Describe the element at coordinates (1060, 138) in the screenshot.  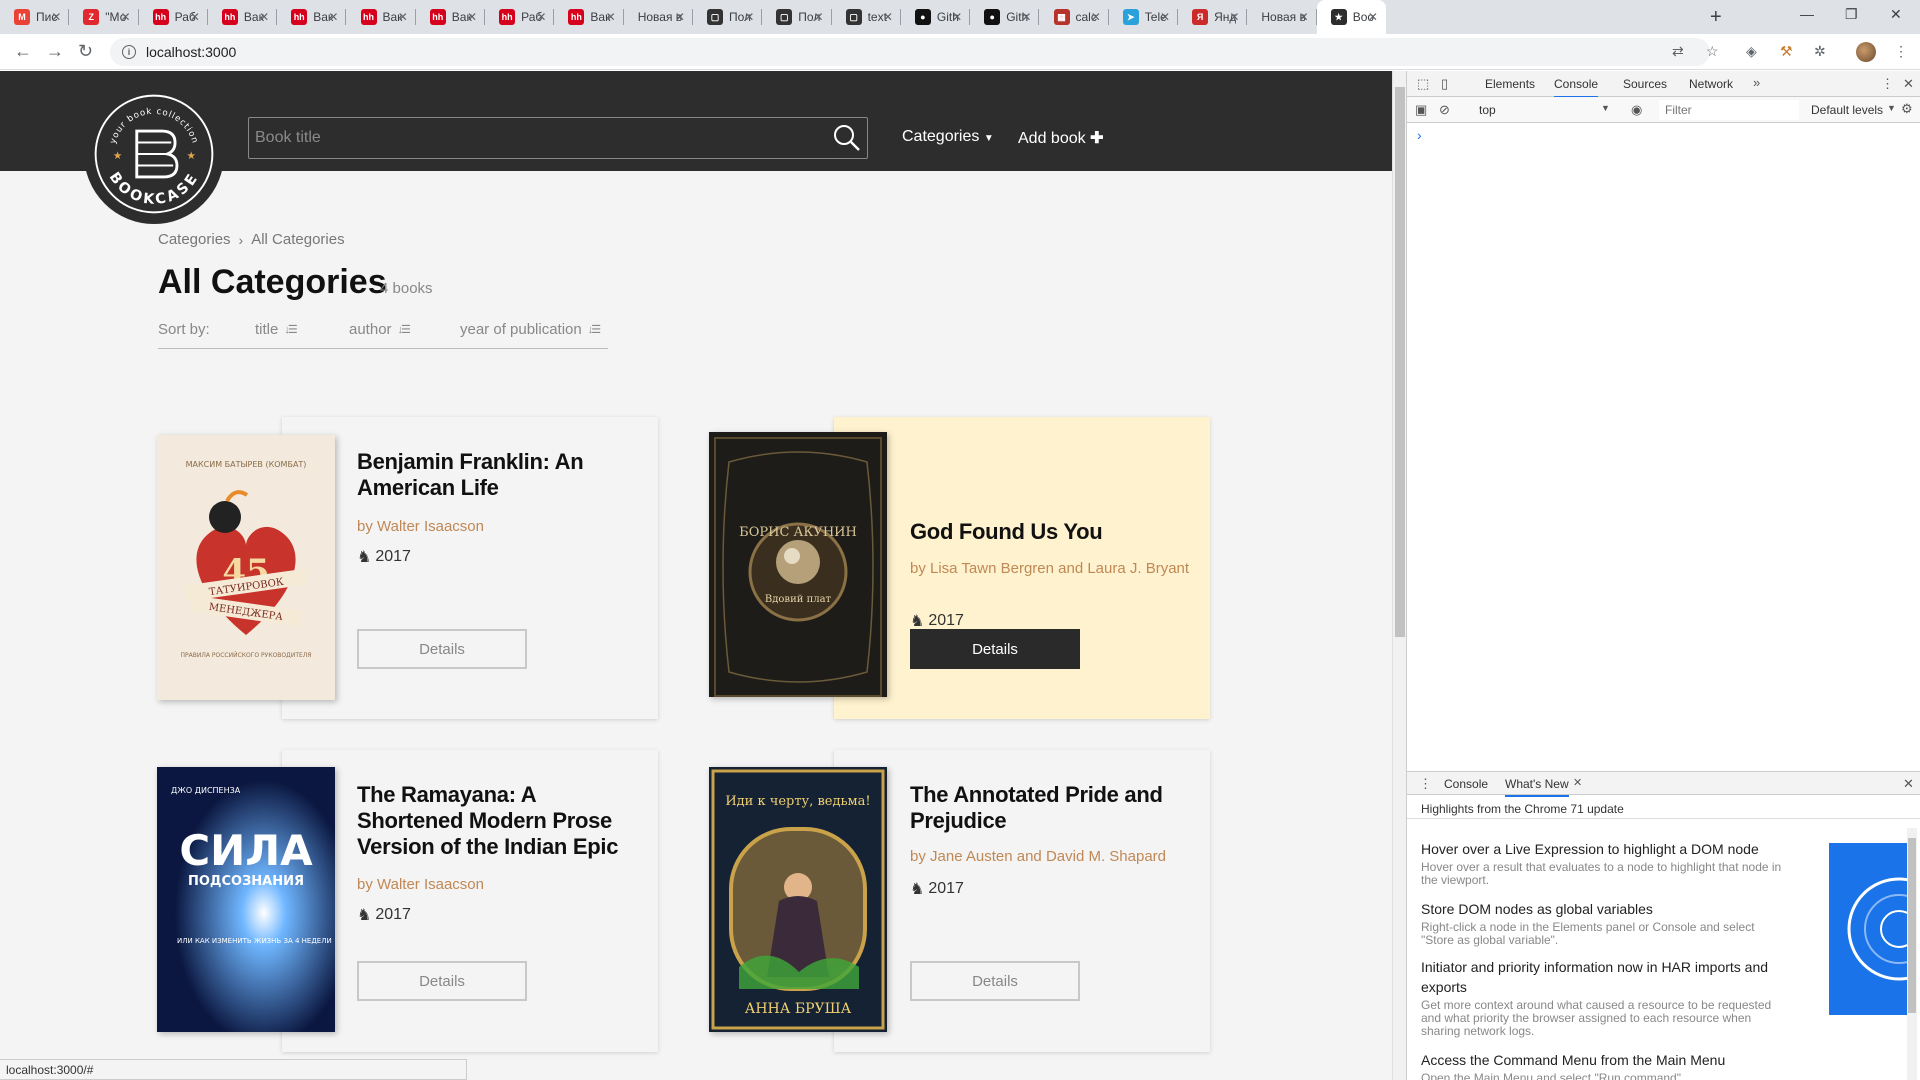
I see `nav-add-book: Add book ✚` at that location.